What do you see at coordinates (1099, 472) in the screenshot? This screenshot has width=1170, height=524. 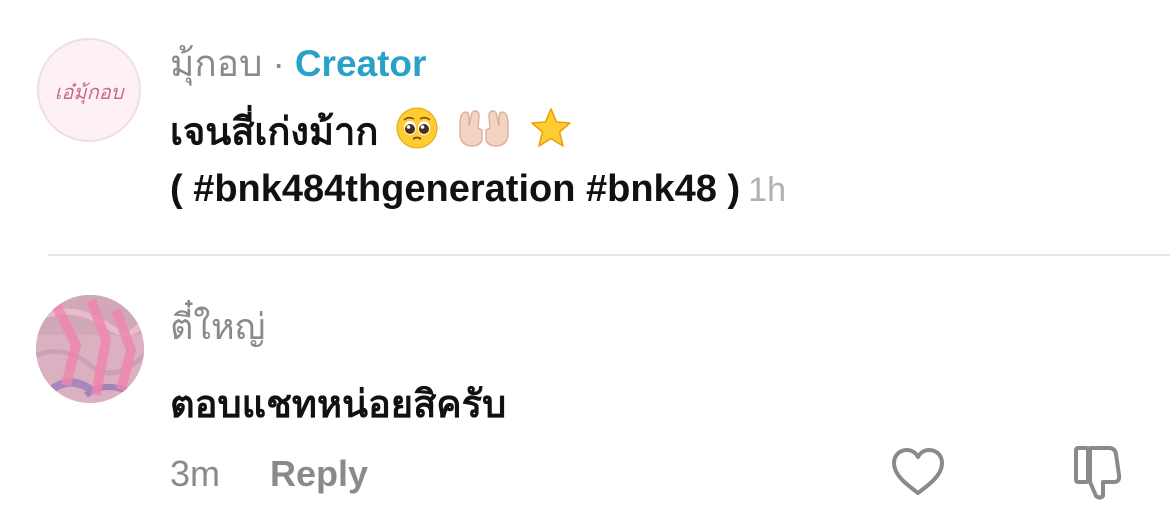 I see `thumbs-down-icon` at bounding box center [1099, 472].